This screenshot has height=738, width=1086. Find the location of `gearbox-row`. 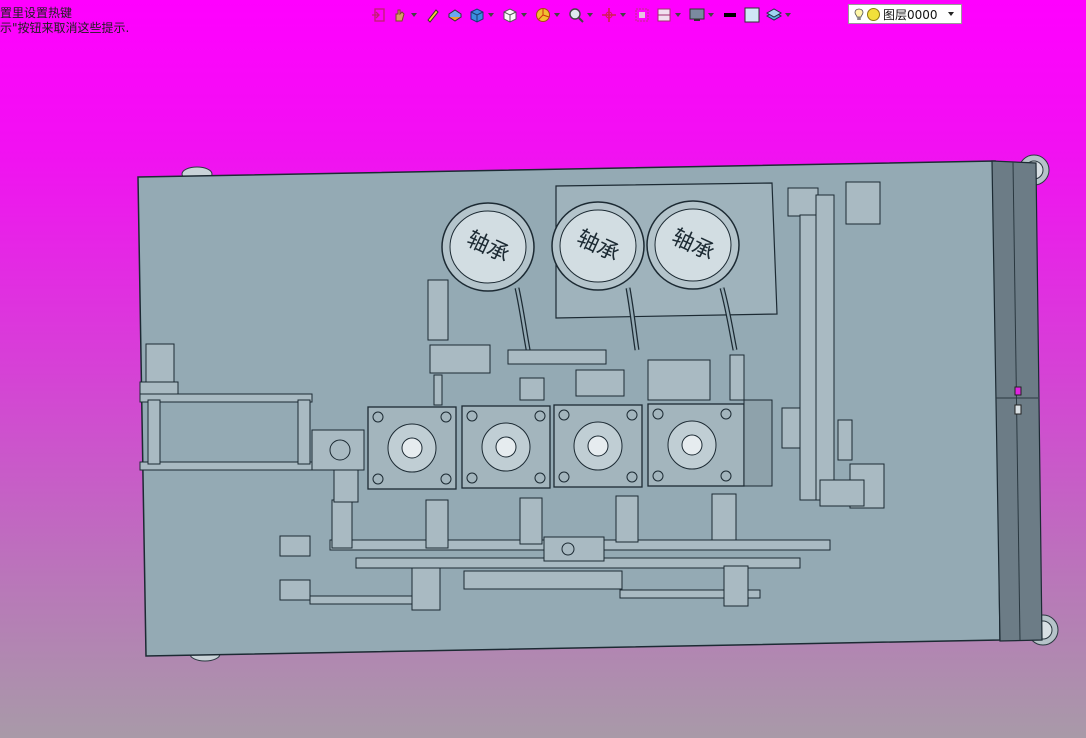

gearbox-row is located at coordinates (570, 444).